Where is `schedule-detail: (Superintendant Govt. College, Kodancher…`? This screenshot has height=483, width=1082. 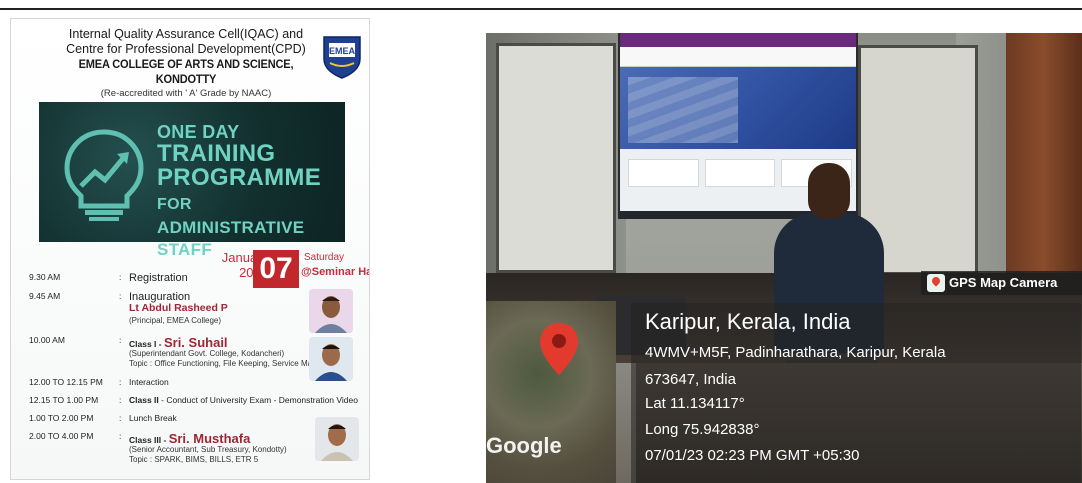 schedule-detail: (Superintendant Govt. College, Kodancher… is located at coordinates (207, 353).